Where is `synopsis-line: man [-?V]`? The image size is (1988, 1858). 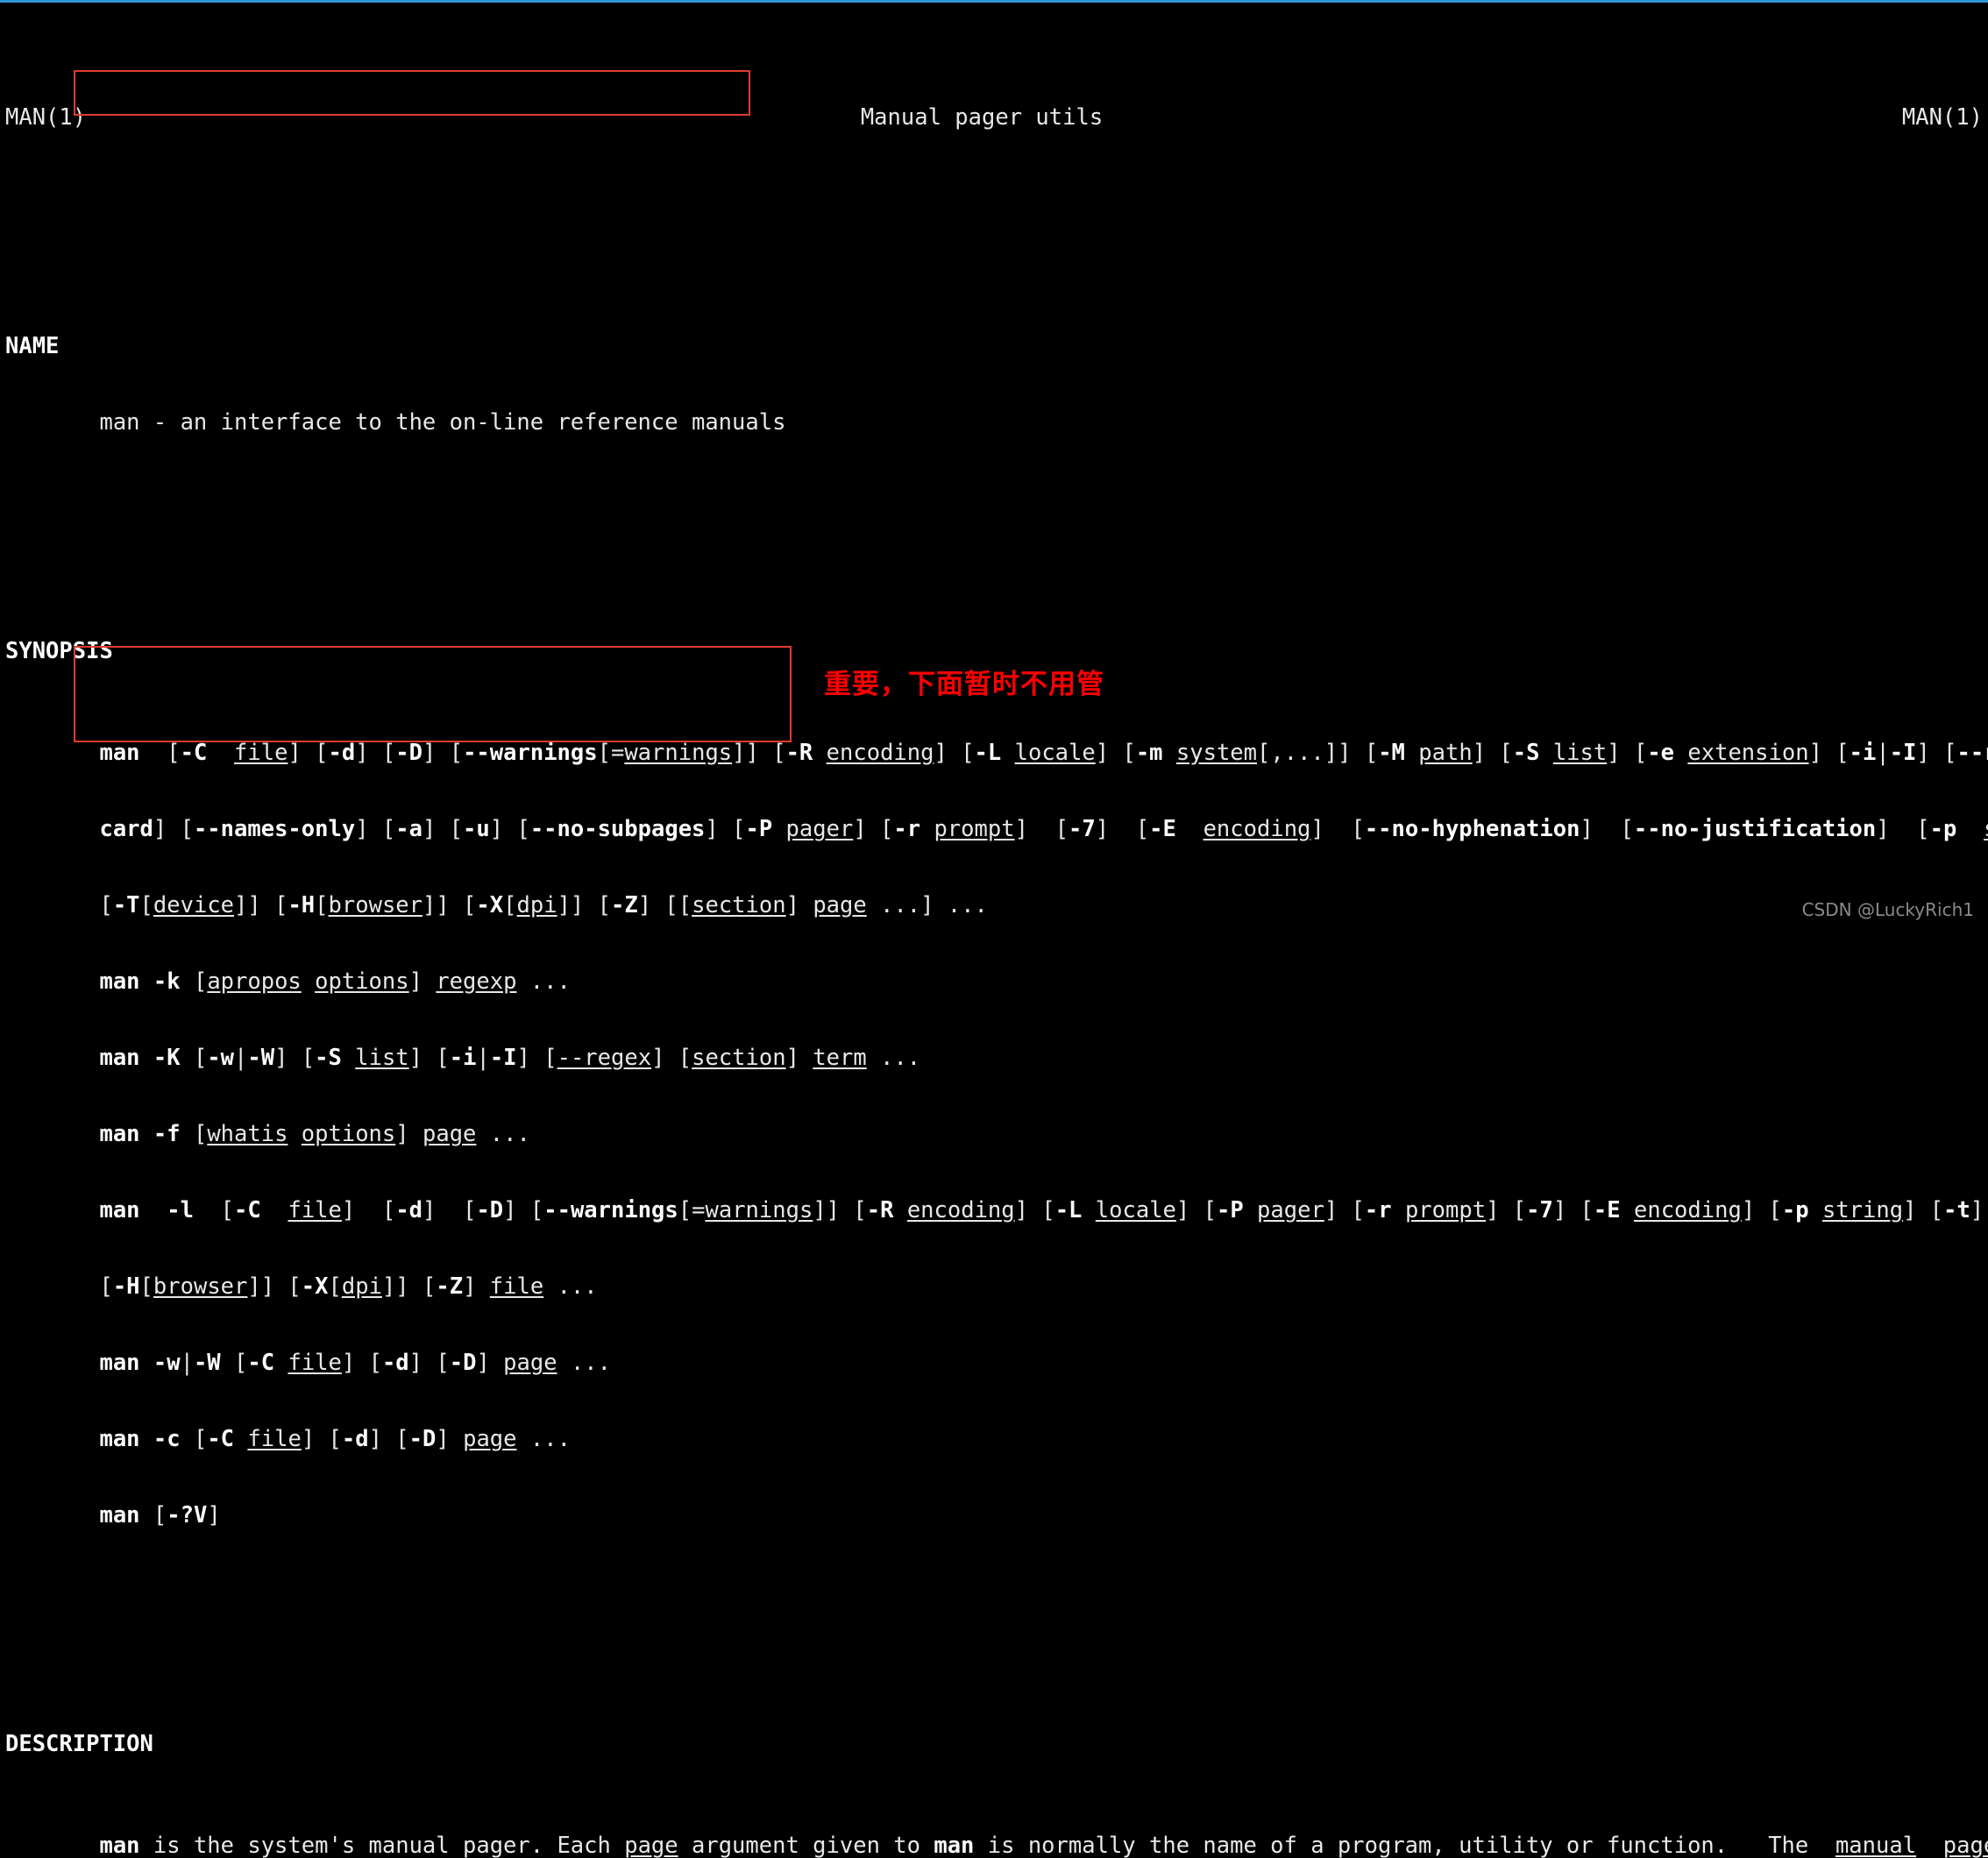 synopsis-line: man [-?V] is located at coordinates (160, 1515).